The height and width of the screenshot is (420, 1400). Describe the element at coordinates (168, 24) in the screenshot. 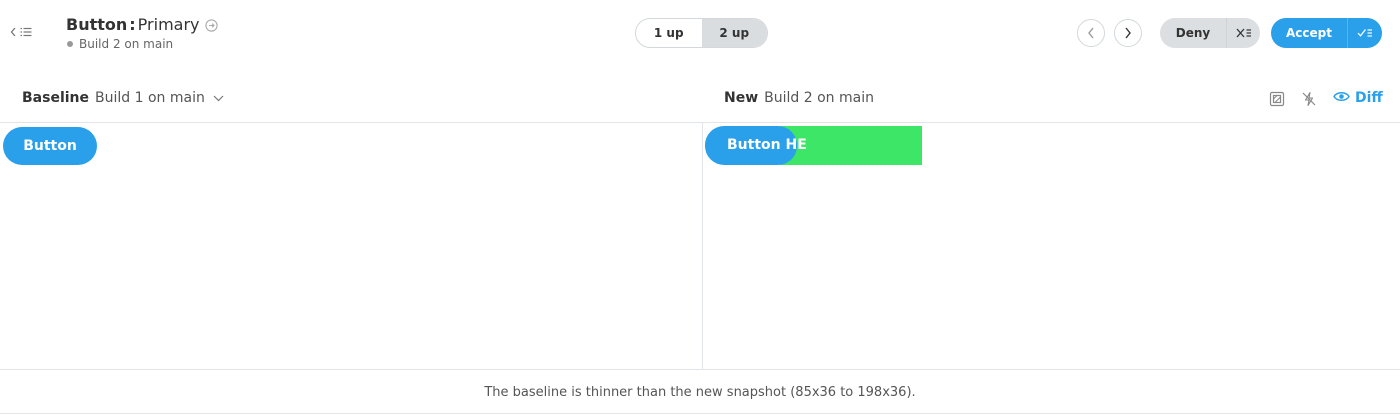

I see `story-name: Primary` at that location.